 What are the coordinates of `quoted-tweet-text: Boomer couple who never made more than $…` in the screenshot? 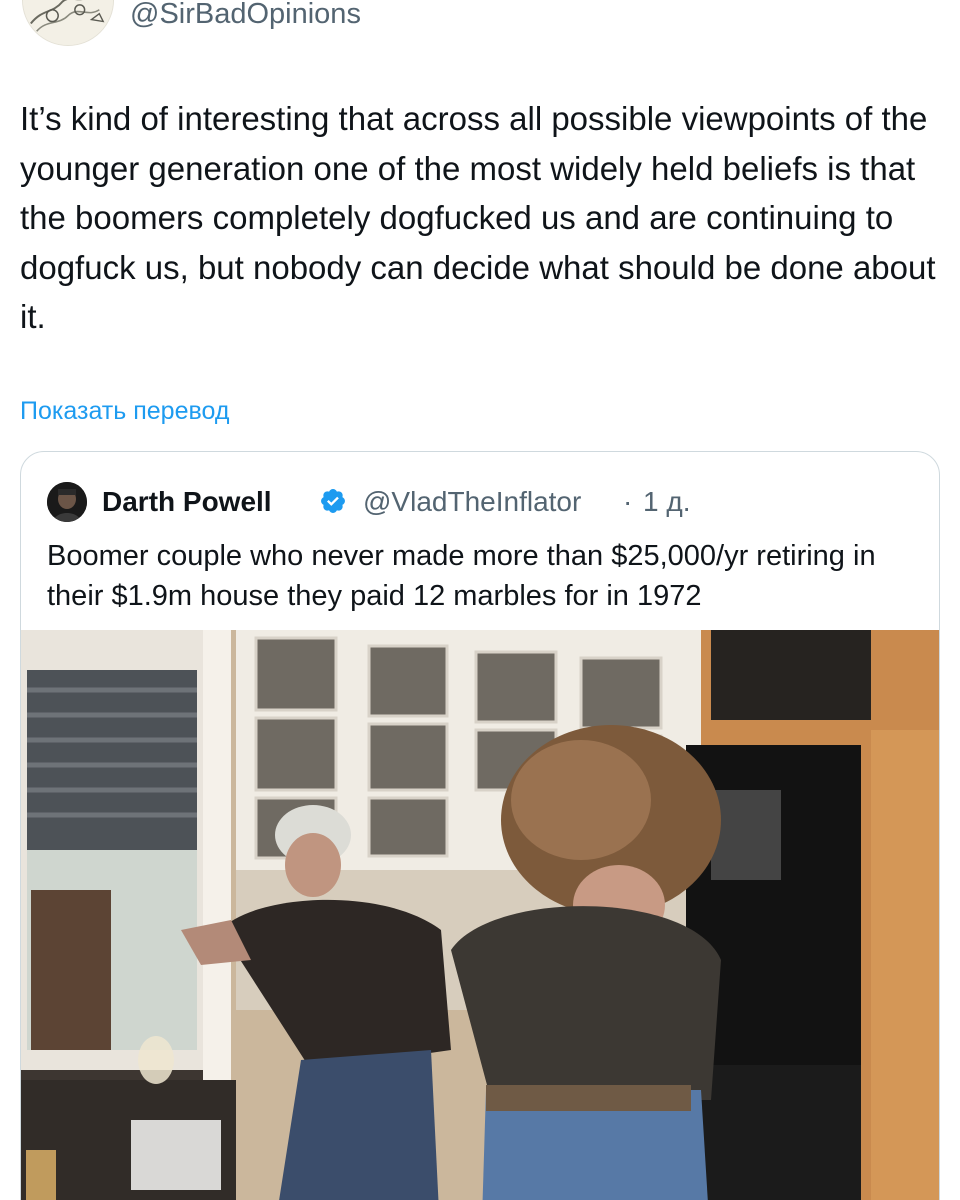 It's located at (461, 576).